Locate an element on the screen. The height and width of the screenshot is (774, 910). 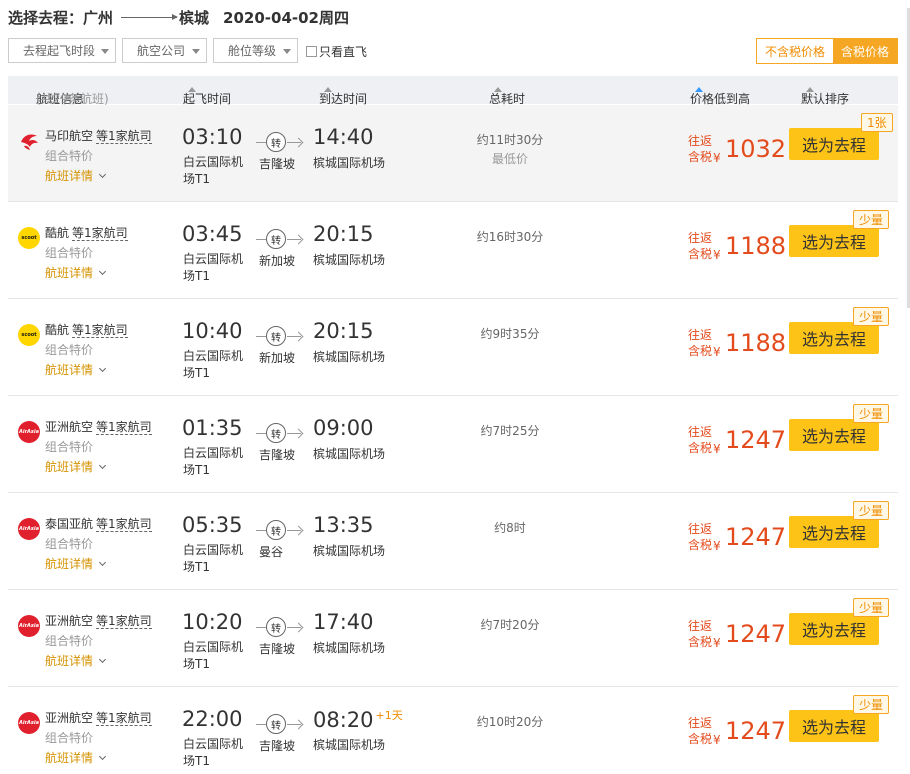
airasia-logo-icon: AirAsia is located at coordinates (29, 529).